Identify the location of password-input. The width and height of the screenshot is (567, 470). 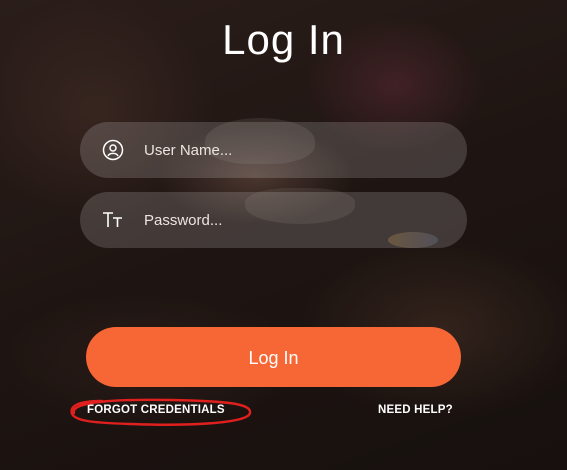
(294, 220).